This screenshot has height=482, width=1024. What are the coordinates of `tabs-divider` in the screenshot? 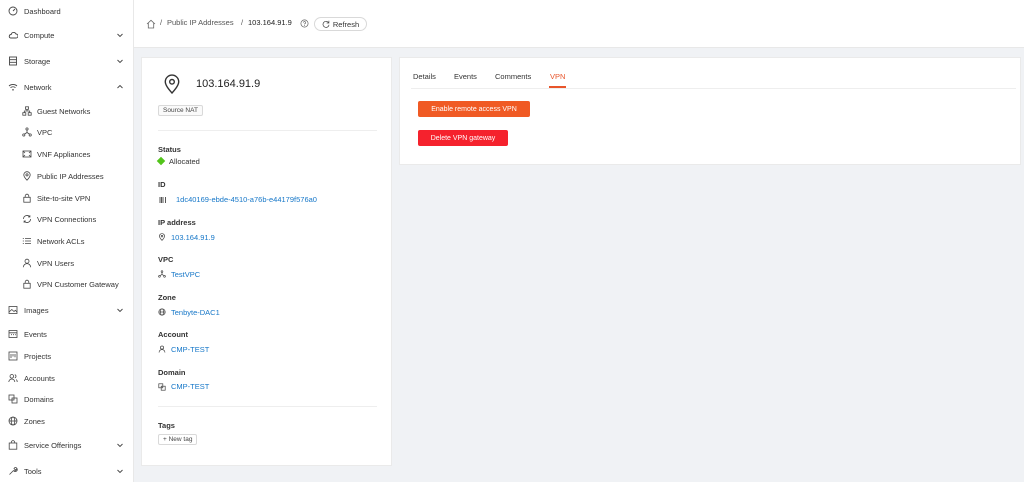 It's located at (713, 88).